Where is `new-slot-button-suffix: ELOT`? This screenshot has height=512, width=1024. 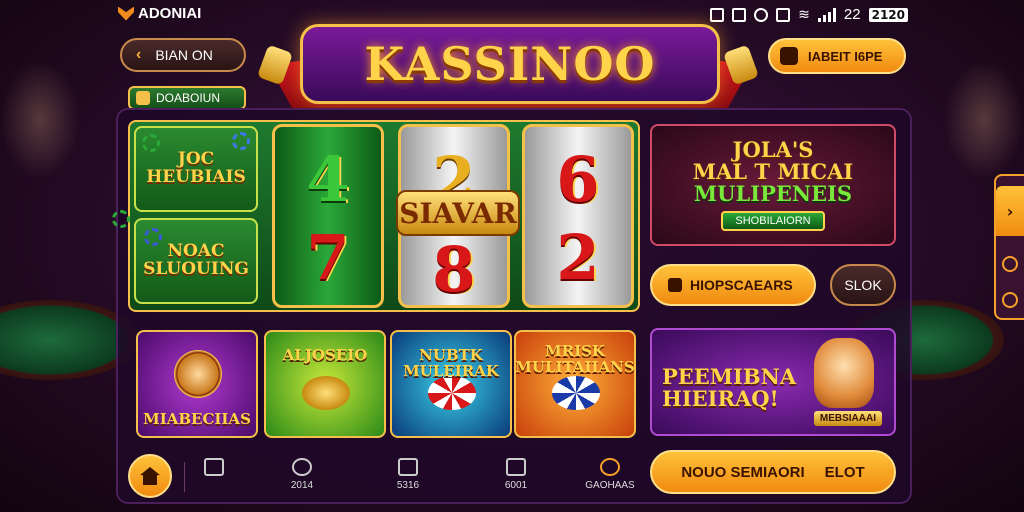
new-slot-button-suffix: ELOT is located at coordinates (844, 472).